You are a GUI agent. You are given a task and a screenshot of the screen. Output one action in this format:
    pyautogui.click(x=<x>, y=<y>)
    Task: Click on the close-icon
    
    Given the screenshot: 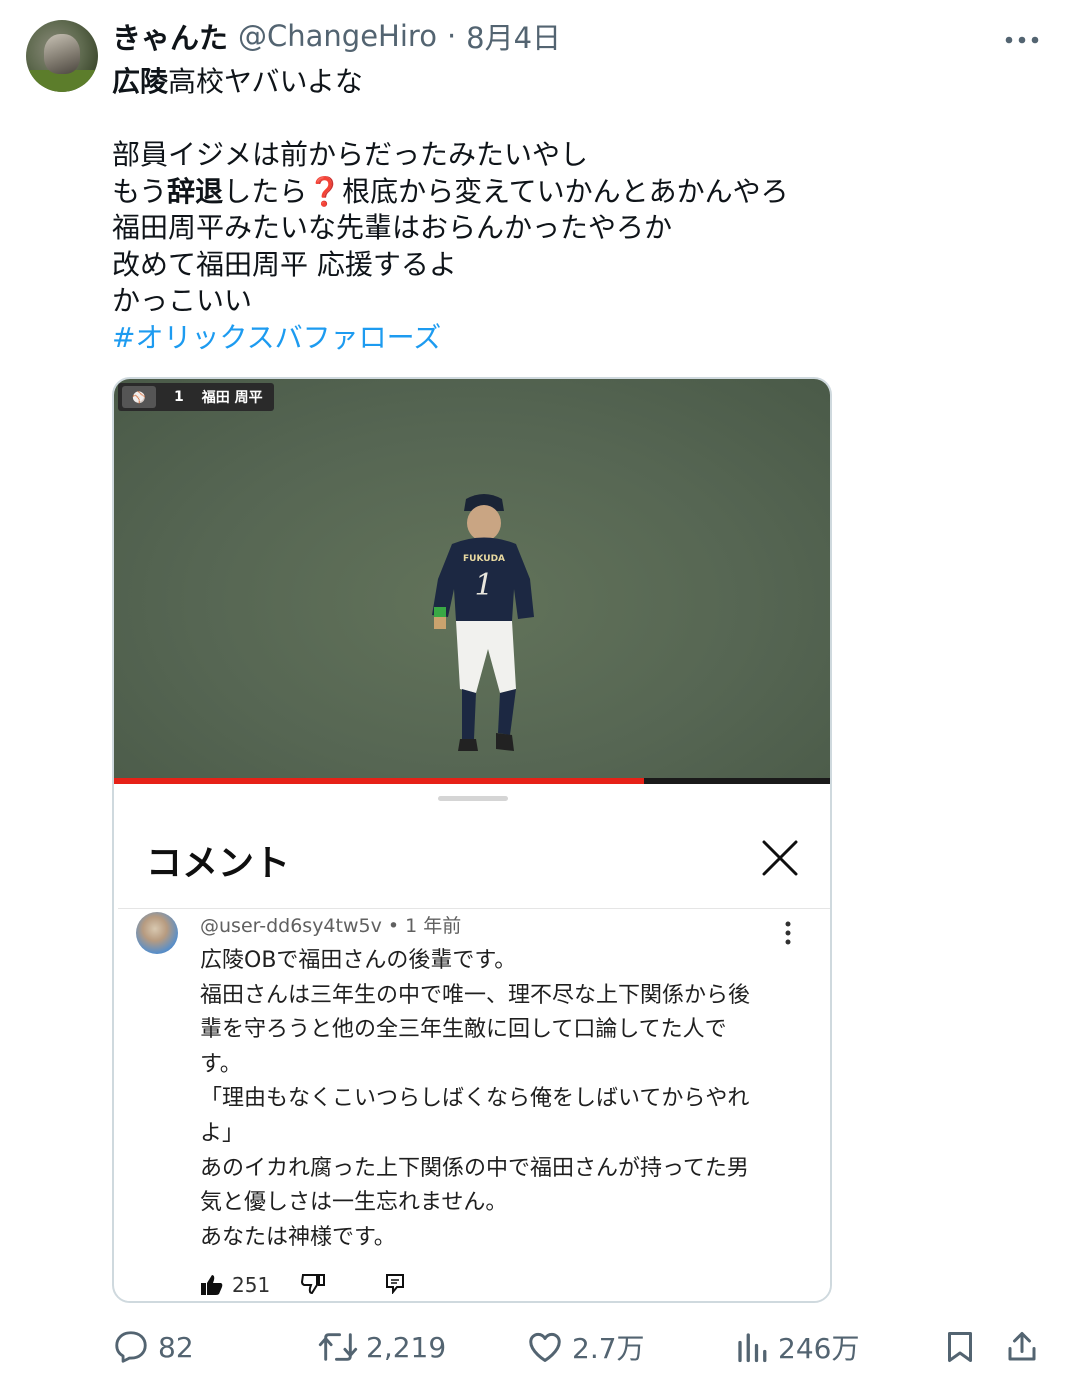 What is the action you would take?
    pyautogui.click(x=780, y=858)
    